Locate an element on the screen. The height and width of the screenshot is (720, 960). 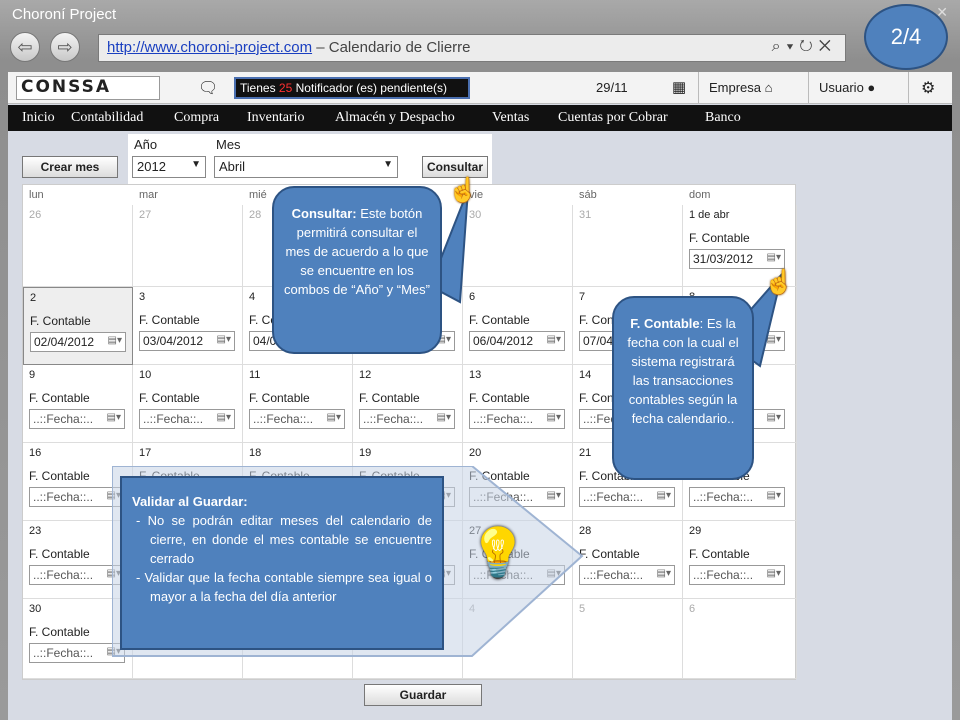
fecha-contable-input: 31/03/2012 ▤▾ is located at coordinates (737, 259).